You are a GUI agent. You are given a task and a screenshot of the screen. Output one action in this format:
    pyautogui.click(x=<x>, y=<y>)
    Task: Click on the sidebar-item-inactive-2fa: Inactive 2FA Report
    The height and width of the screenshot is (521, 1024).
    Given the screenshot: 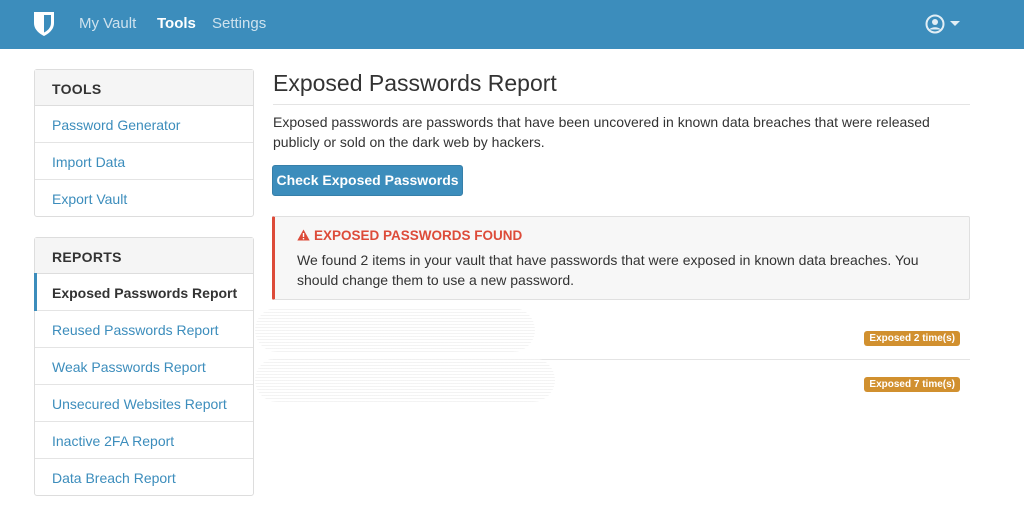 What is the action you would take?
    pyautogui.click(x=144, y=440)
    